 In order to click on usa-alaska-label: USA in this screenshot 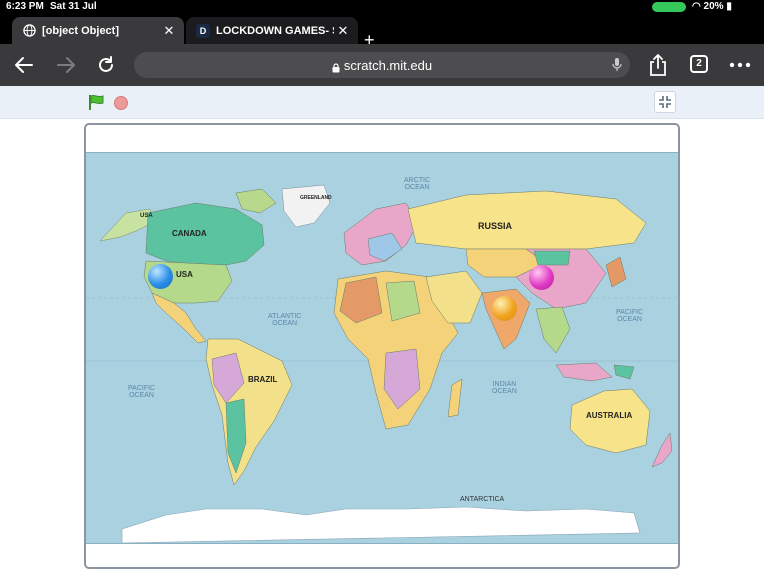, I will do `click(146, 216)`.